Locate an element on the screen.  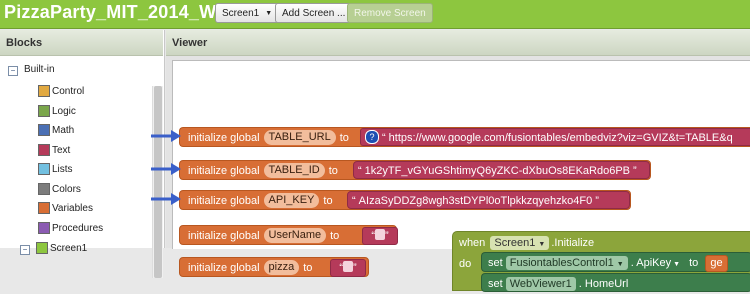
screen-select-label: Screen1 is located at coordinates (241, 13).